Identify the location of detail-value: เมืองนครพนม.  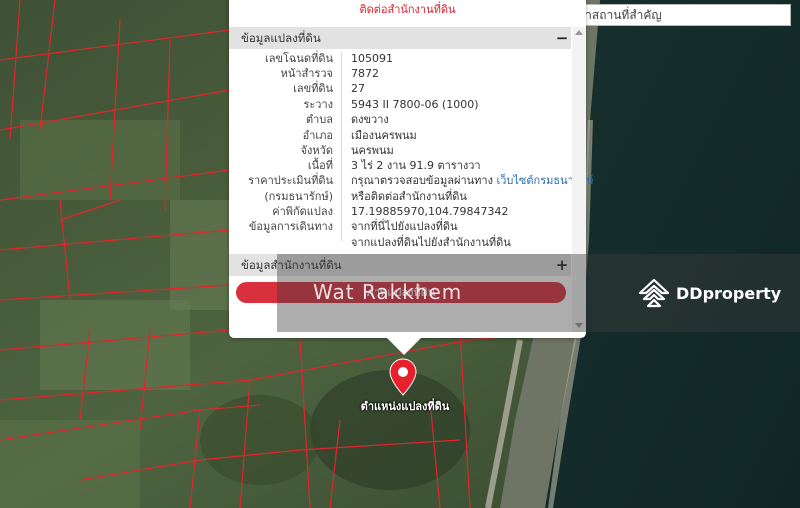
(384, 135).